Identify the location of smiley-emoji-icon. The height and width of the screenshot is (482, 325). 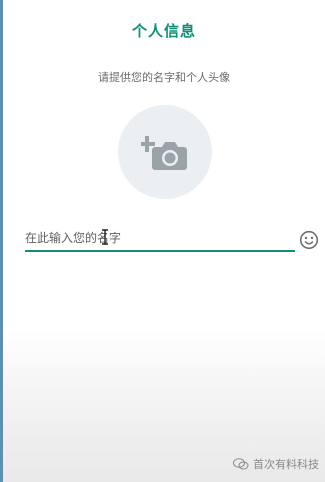
(309, 240).